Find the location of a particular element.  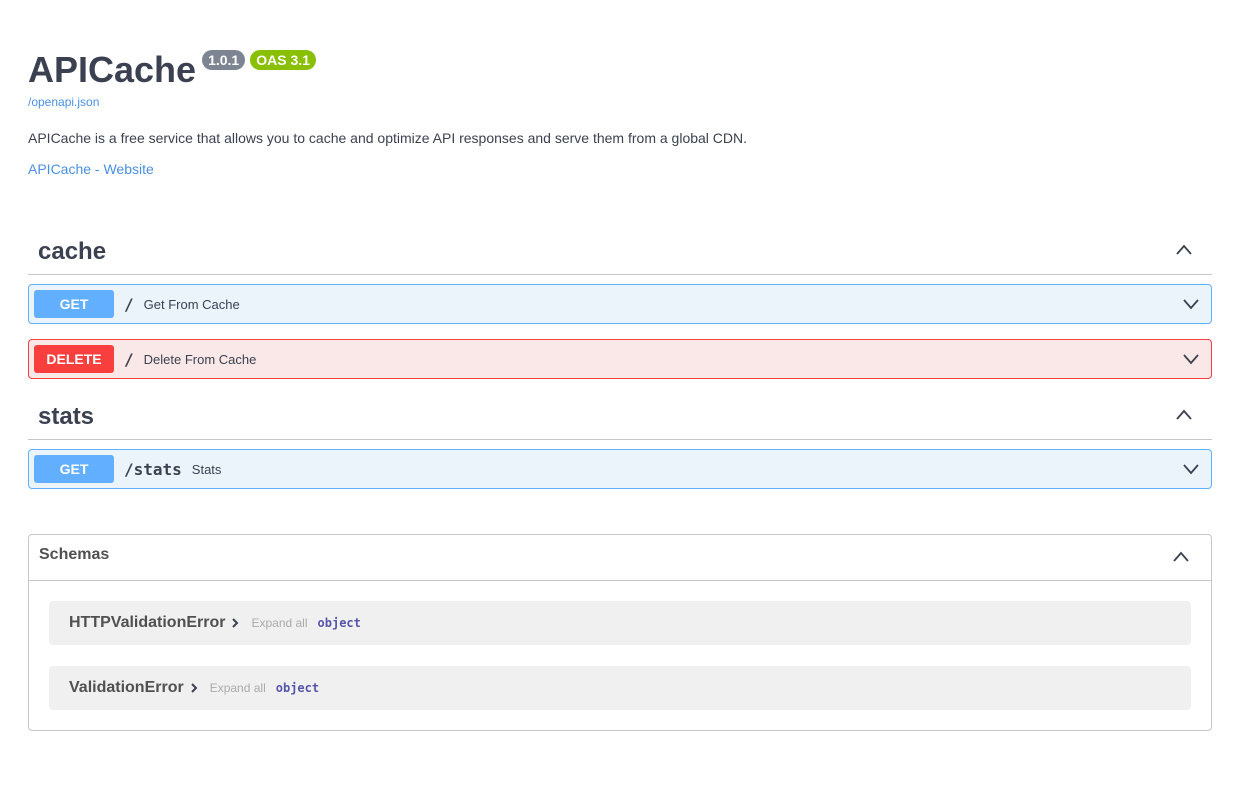

operation-summary: Delete From Cache is located at coordinates (200, 359).